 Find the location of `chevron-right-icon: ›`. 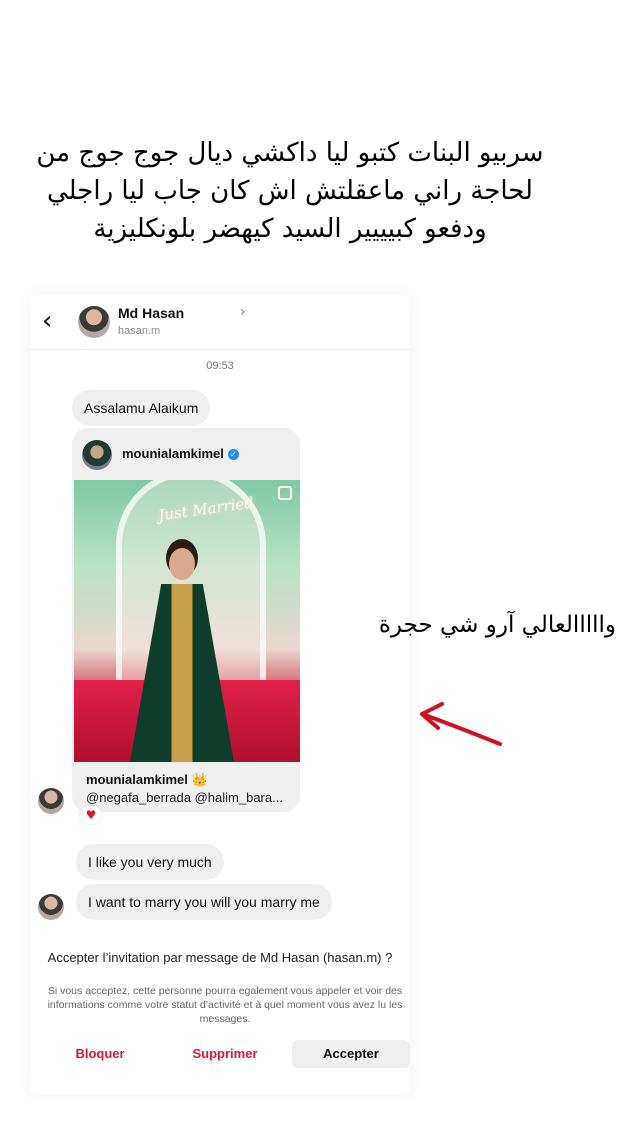

chevron-right-icon: › is located at coordinates (243, 312).